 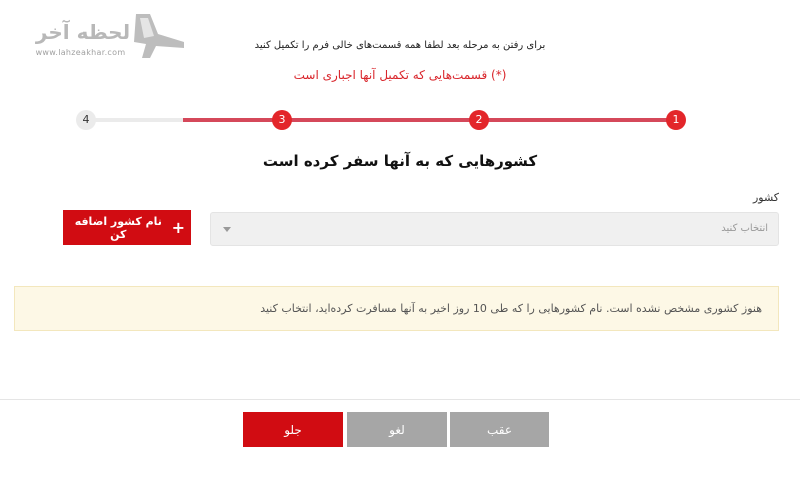 I want to click on add-country-button: + نام کشور اضافه کن, so click(x=127, y=227).